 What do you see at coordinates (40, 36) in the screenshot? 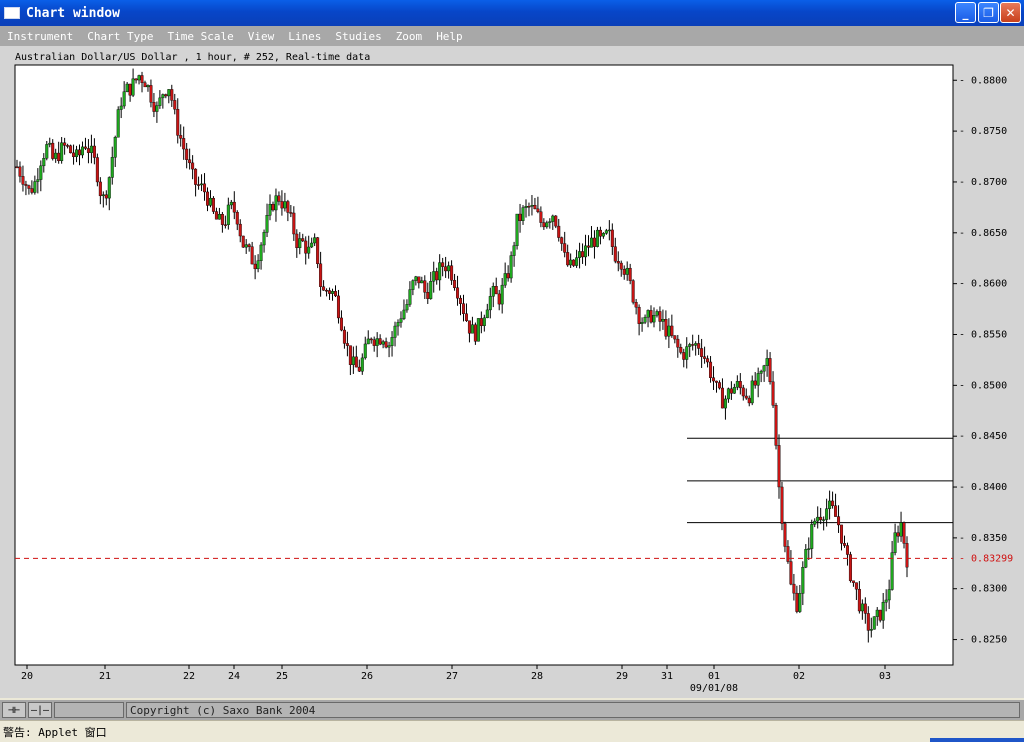
I see `menu-instrument: Instrument` at bounding box center [40, 36].